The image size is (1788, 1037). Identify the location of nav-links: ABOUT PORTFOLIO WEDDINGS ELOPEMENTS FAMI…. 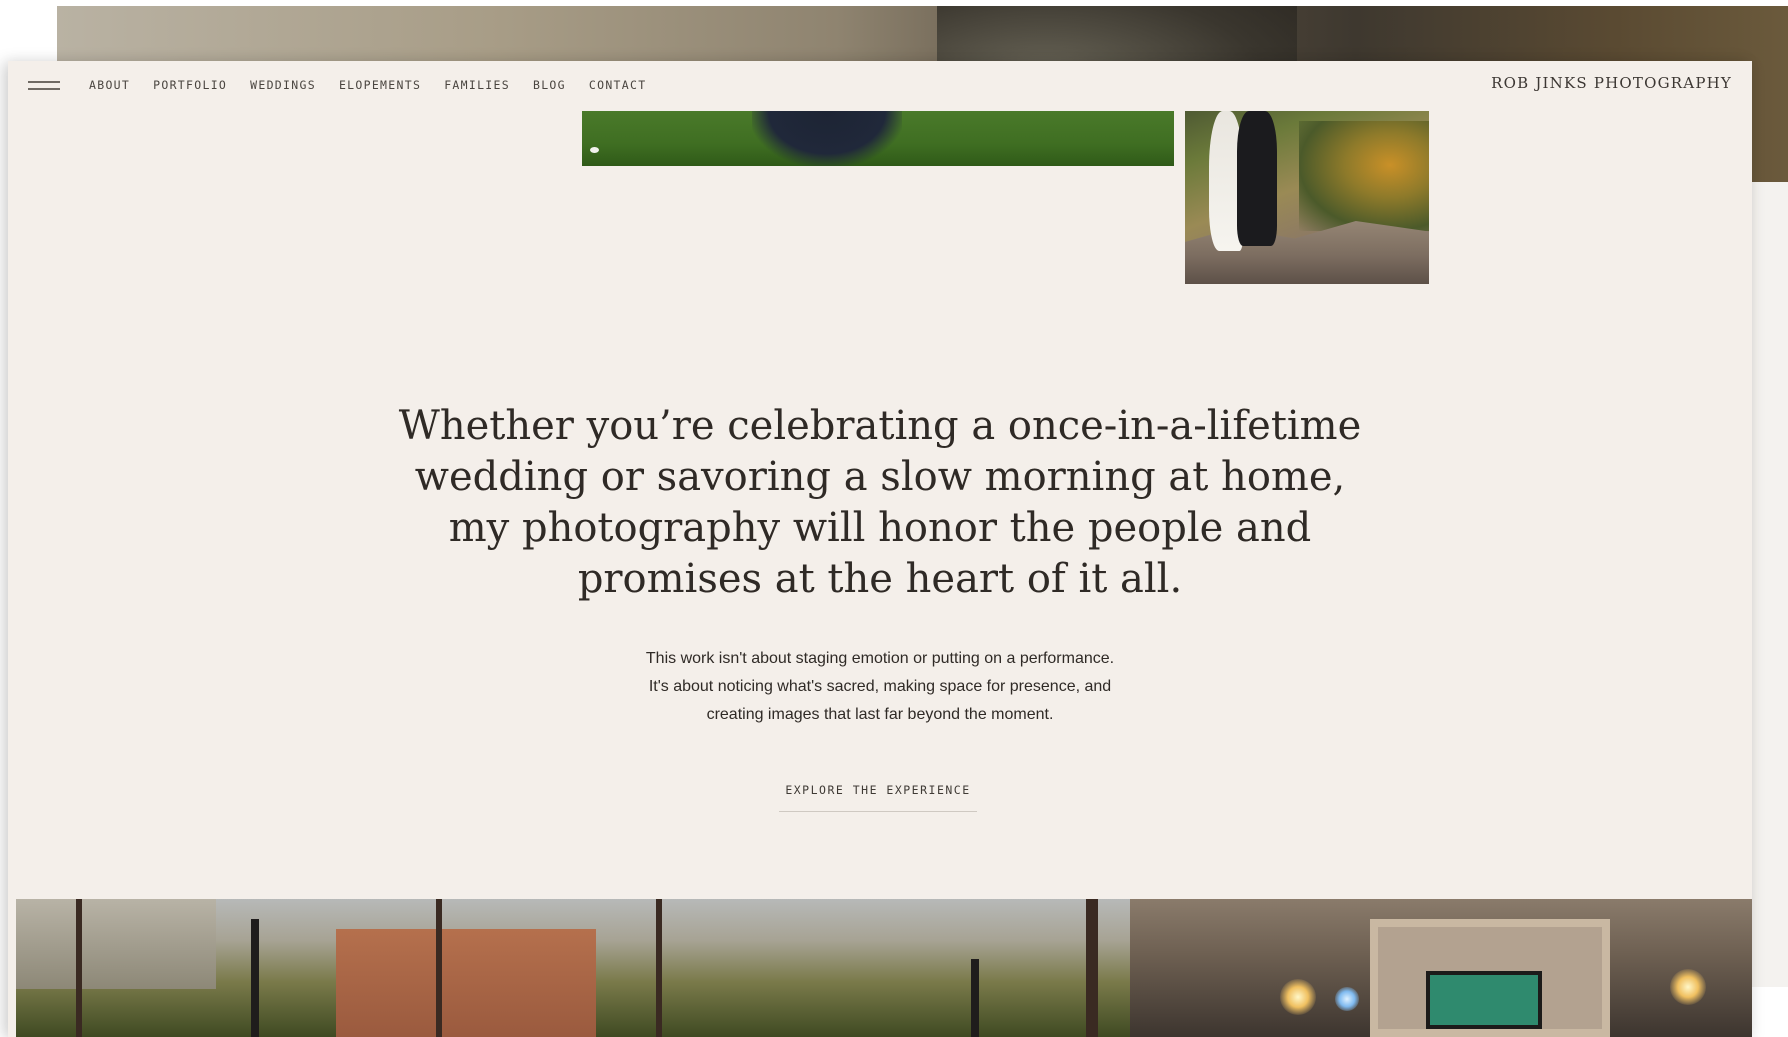
(379, 85).